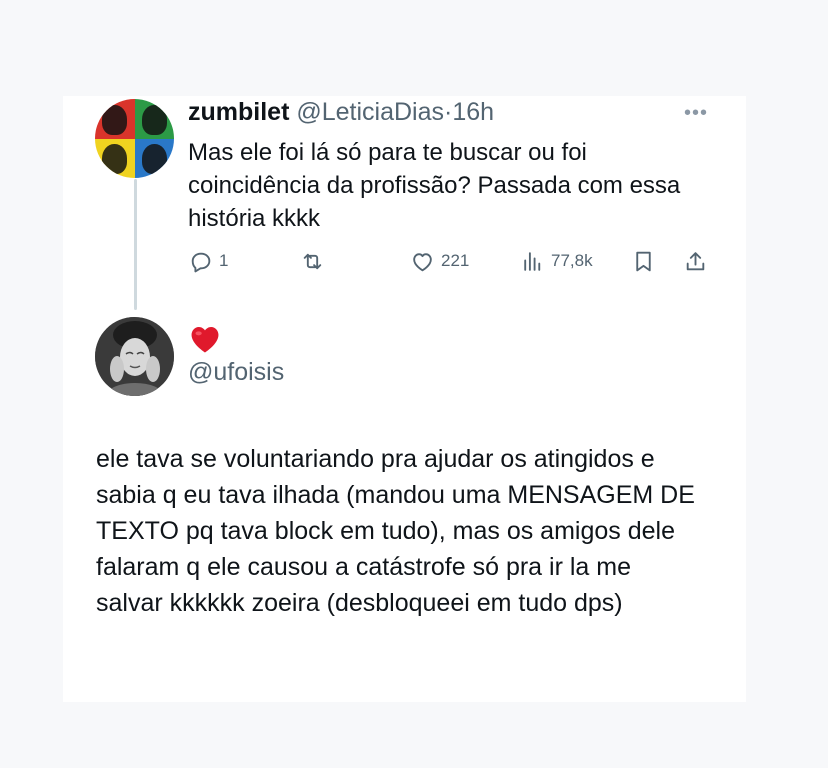  What do you see at coordinates (201, 262) in the screenshot?
I see `reply-bubble-icon` at bounding box center [201, 262].